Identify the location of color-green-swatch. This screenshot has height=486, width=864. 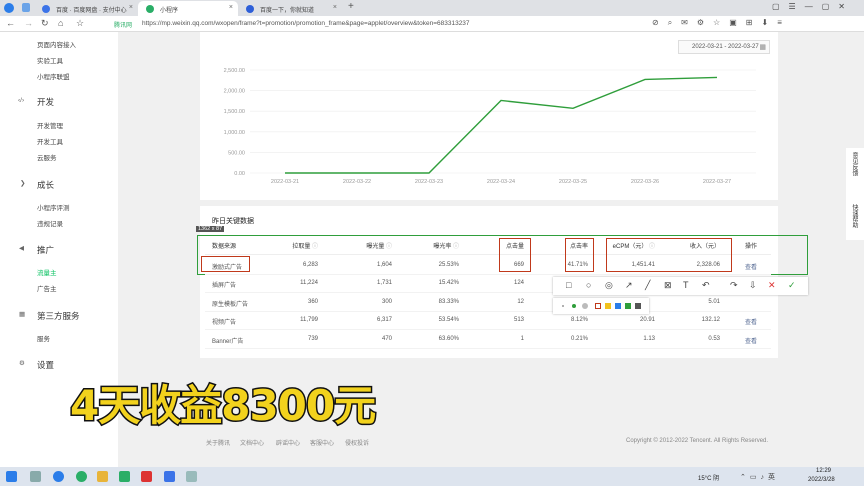
(628, 306).